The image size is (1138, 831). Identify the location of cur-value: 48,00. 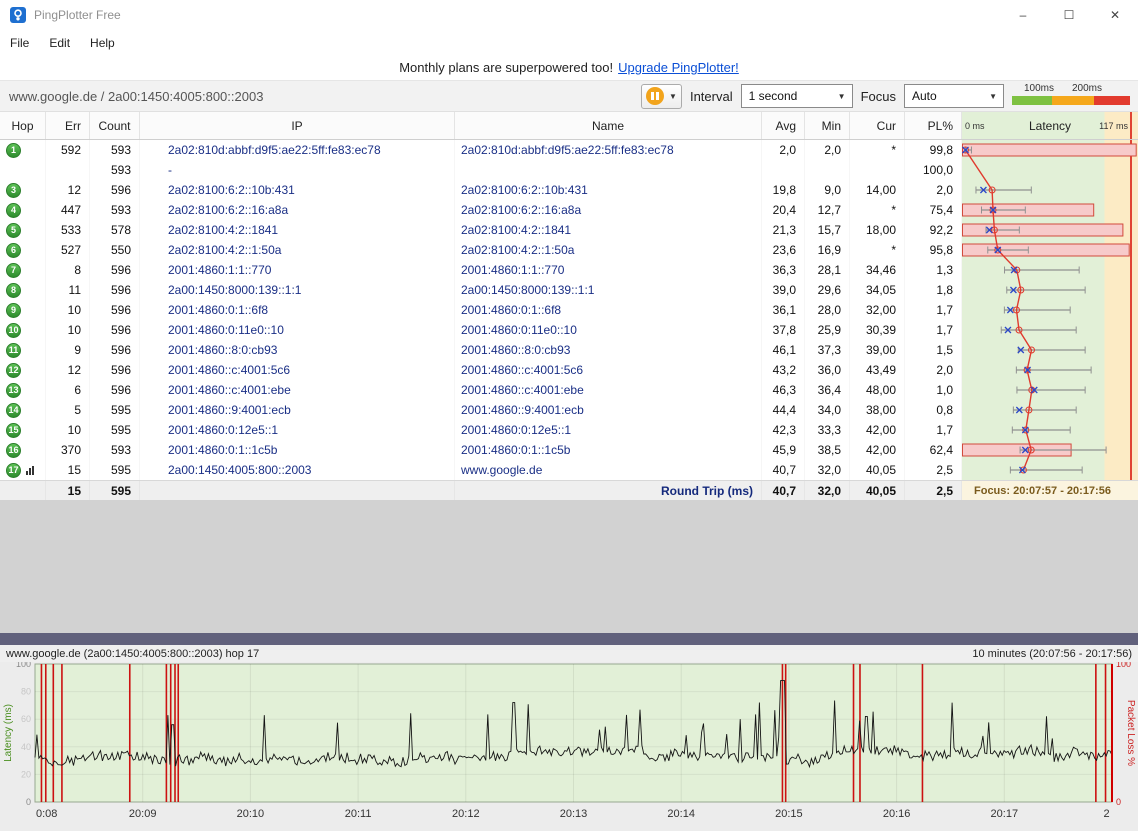
(877, 390).